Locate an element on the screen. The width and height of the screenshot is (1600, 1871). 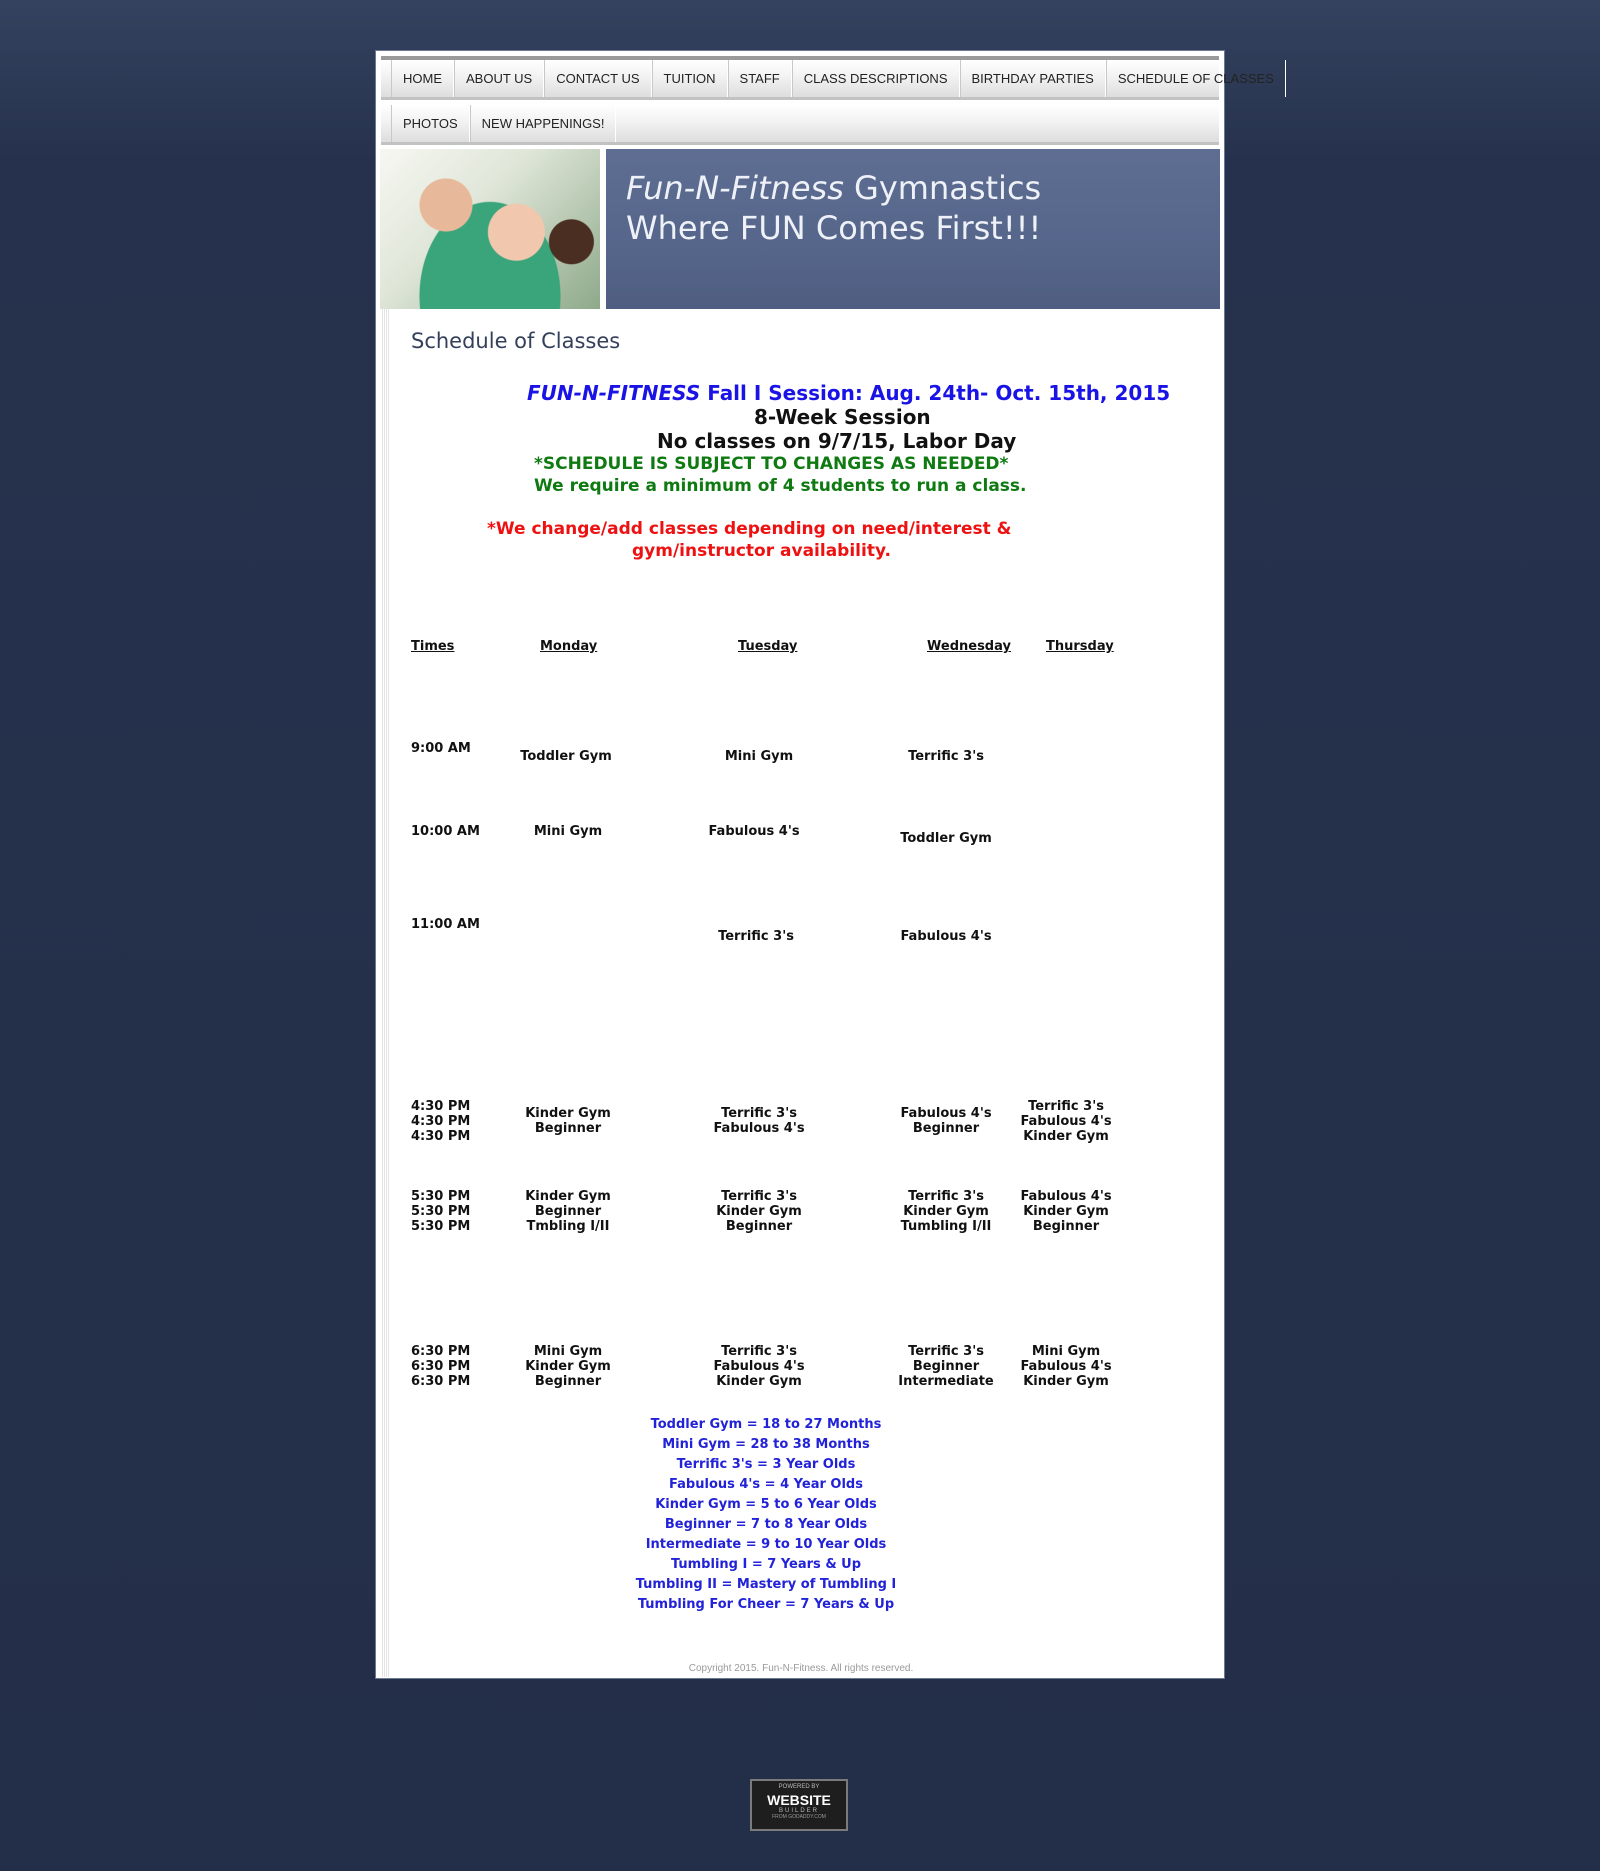
wednesday-cell: Terrific 3's Beginner Intermediate is located at coordinates (946, 1366).